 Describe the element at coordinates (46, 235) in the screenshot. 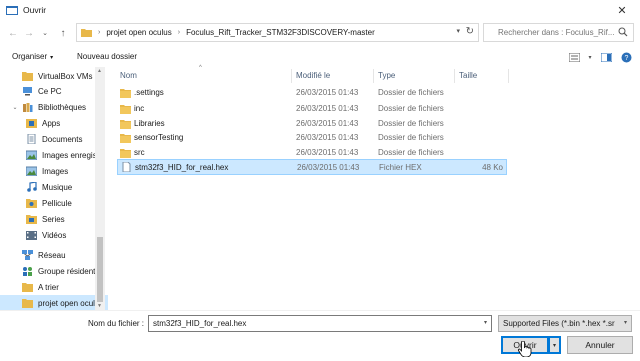

I see `sidebar-item-videos: Vidéos` at that location.